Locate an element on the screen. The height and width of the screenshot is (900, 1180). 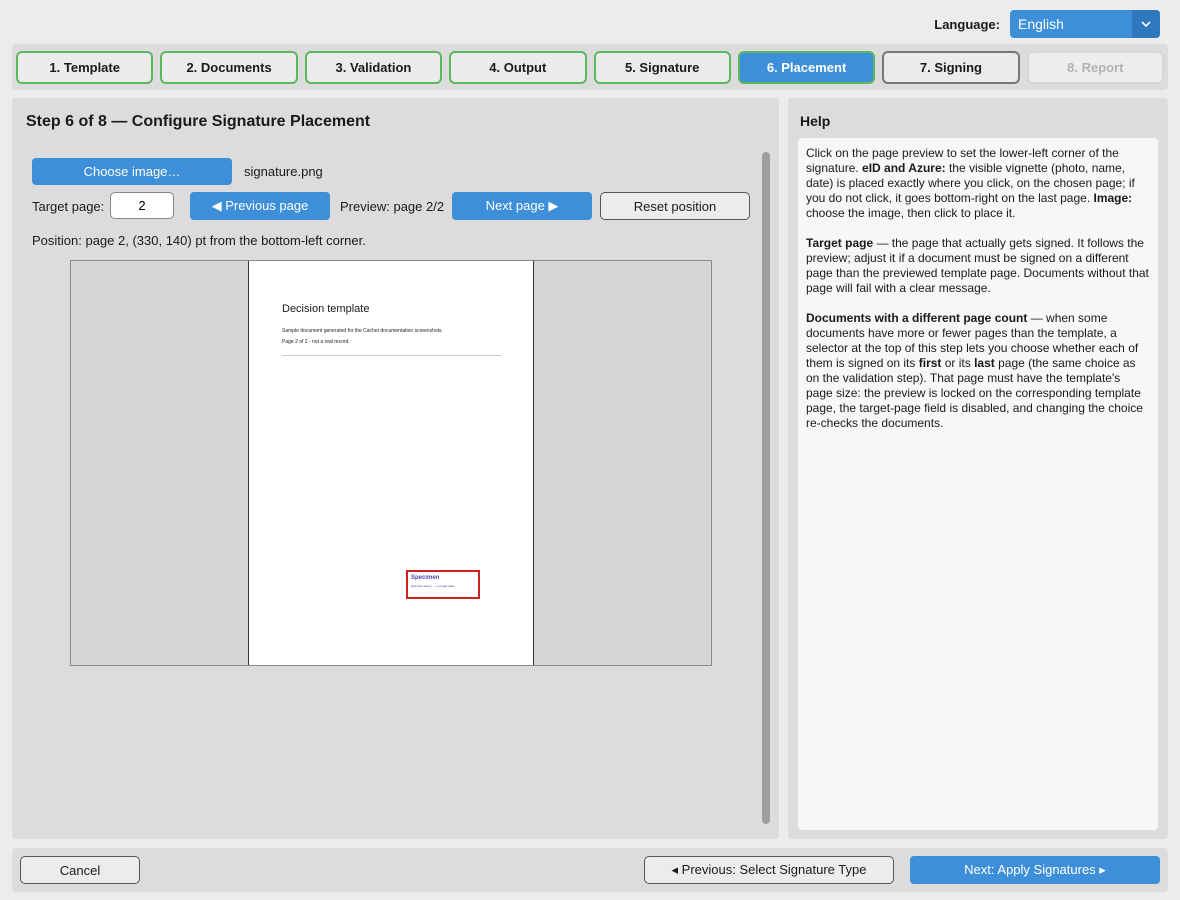
step-documents: 2. Documents is located at coordinates (229, 67).